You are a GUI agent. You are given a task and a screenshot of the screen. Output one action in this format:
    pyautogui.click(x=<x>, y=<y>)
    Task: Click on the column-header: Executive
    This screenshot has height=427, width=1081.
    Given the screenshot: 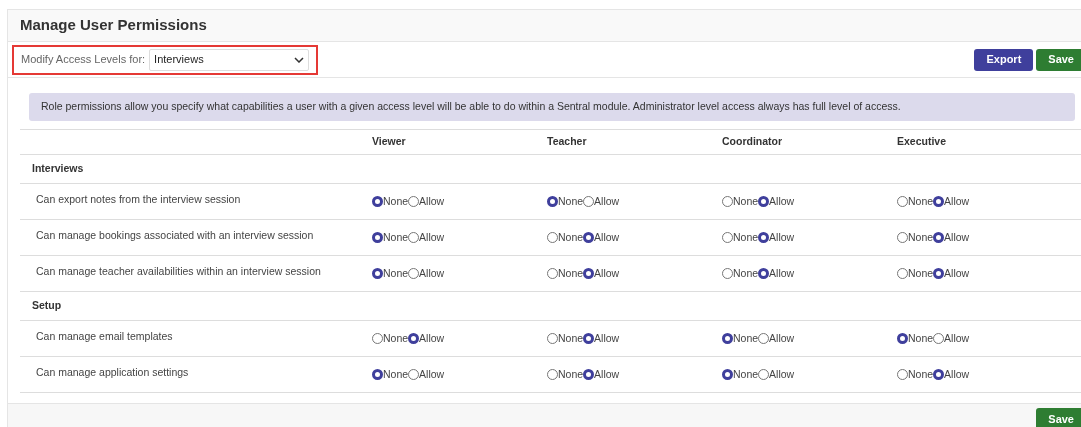 What is the action you would take?
    pyautogui.click(x=922, y=142)
    